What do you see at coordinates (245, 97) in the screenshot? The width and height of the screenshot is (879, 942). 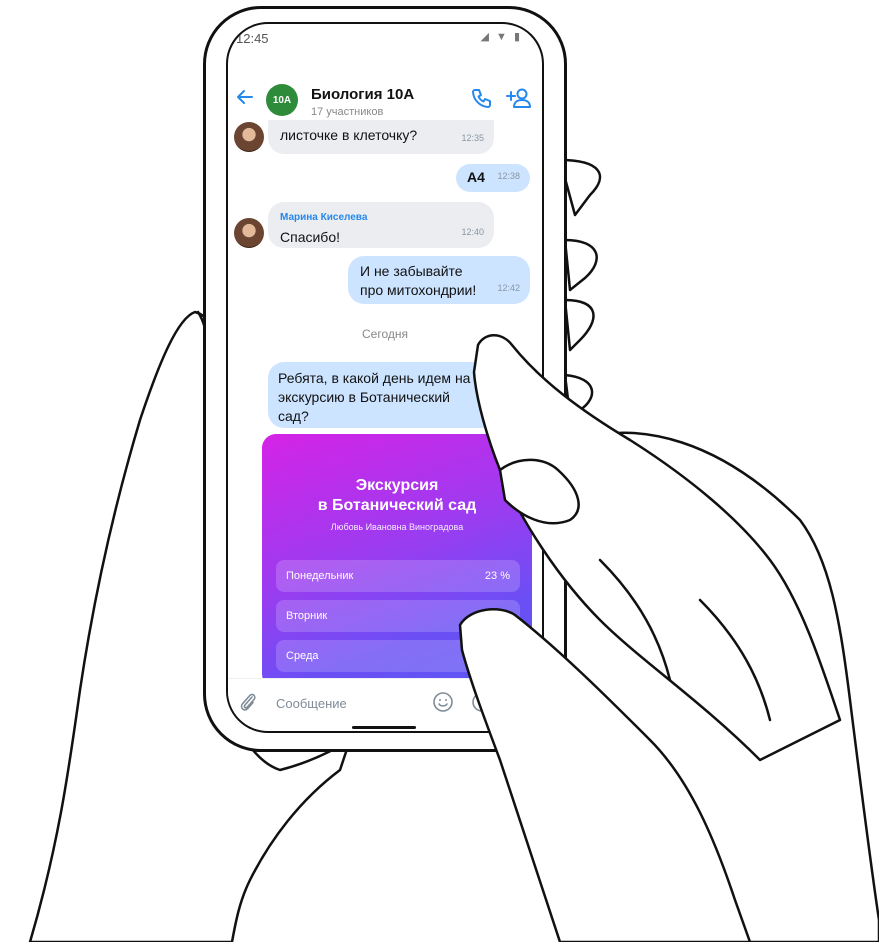 I see `back-arrow-icon` at bounding box center [245, 97].